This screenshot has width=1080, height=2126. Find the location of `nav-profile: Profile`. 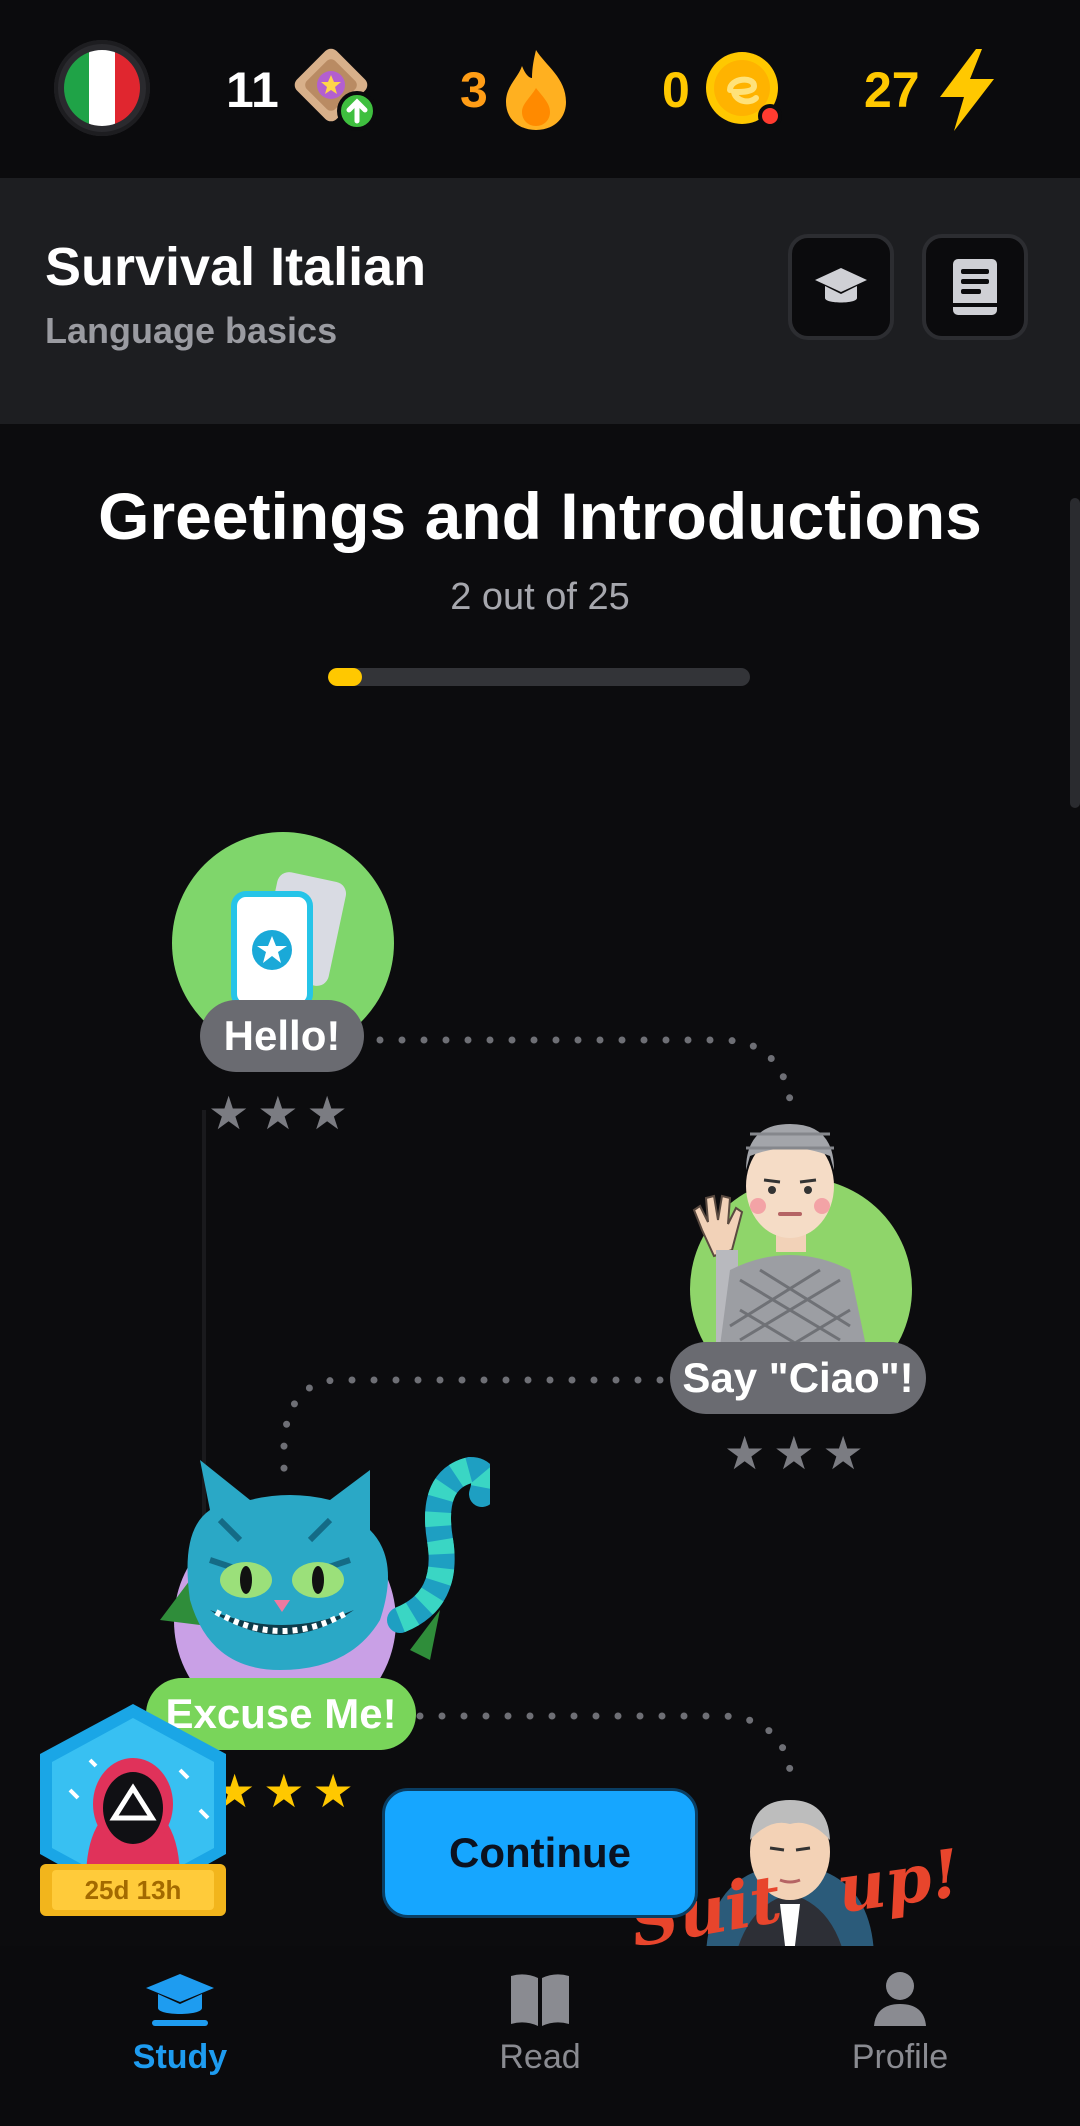

nav-profile: Profile is located at coordinates (900, 2035).